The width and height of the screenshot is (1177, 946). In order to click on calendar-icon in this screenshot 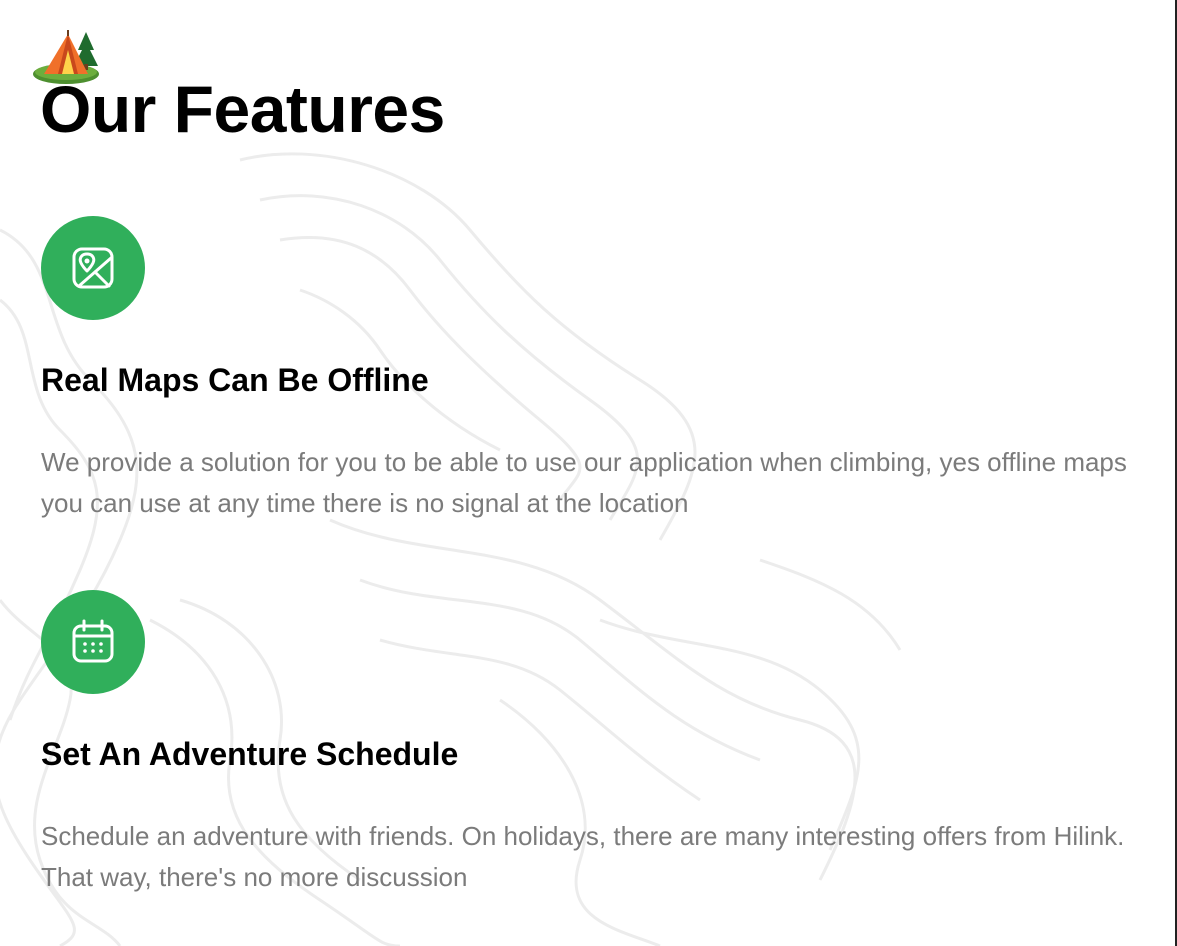, I will do `click(93, 641)`.